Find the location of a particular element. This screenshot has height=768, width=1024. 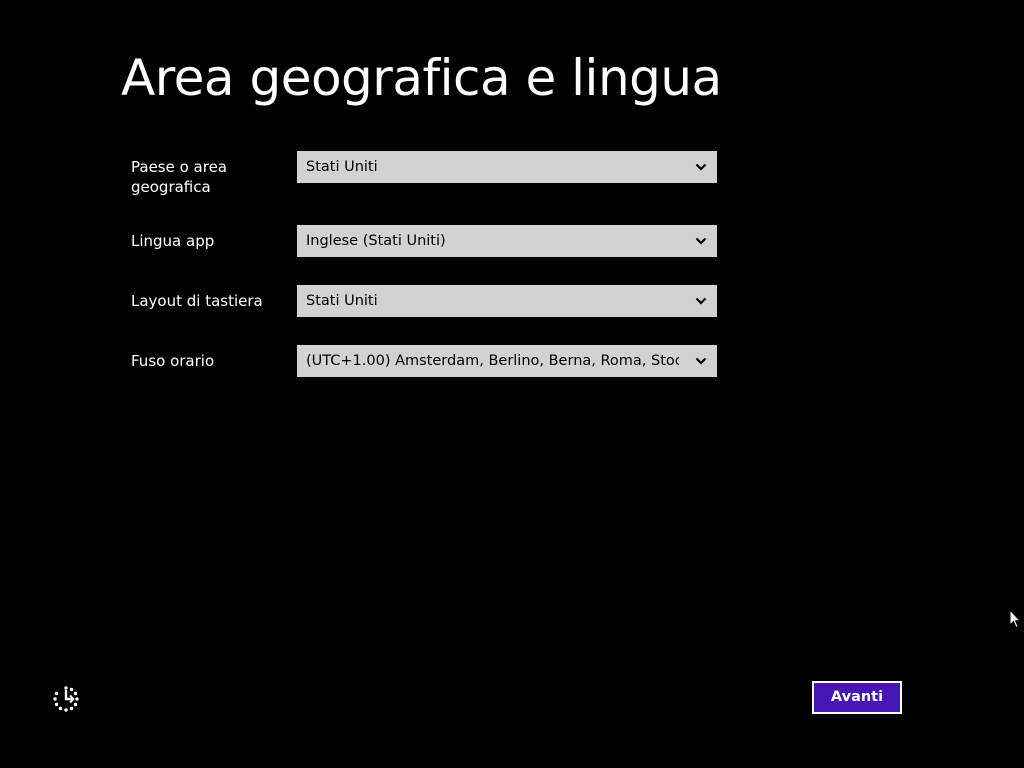

country-region-value: Stati Uniti is located at coordinates (342, 167).